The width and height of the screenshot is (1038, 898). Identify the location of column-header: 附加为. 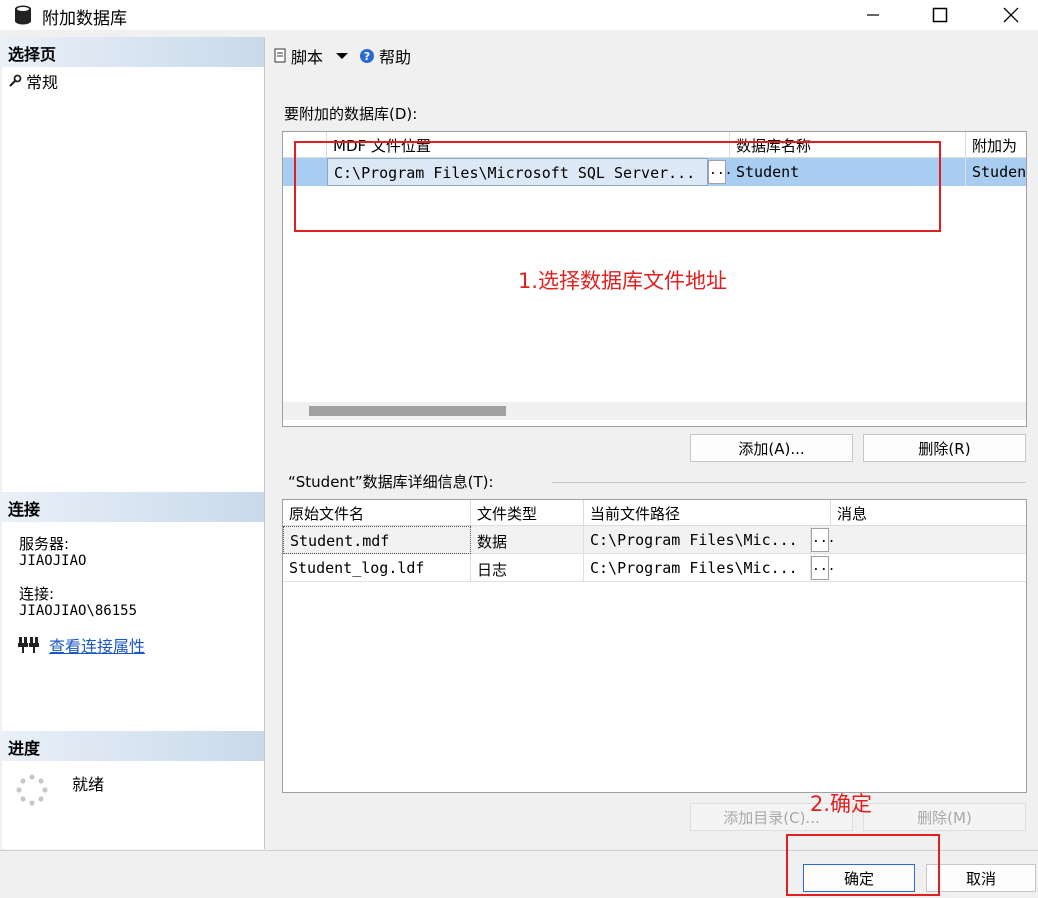
(996, 145).